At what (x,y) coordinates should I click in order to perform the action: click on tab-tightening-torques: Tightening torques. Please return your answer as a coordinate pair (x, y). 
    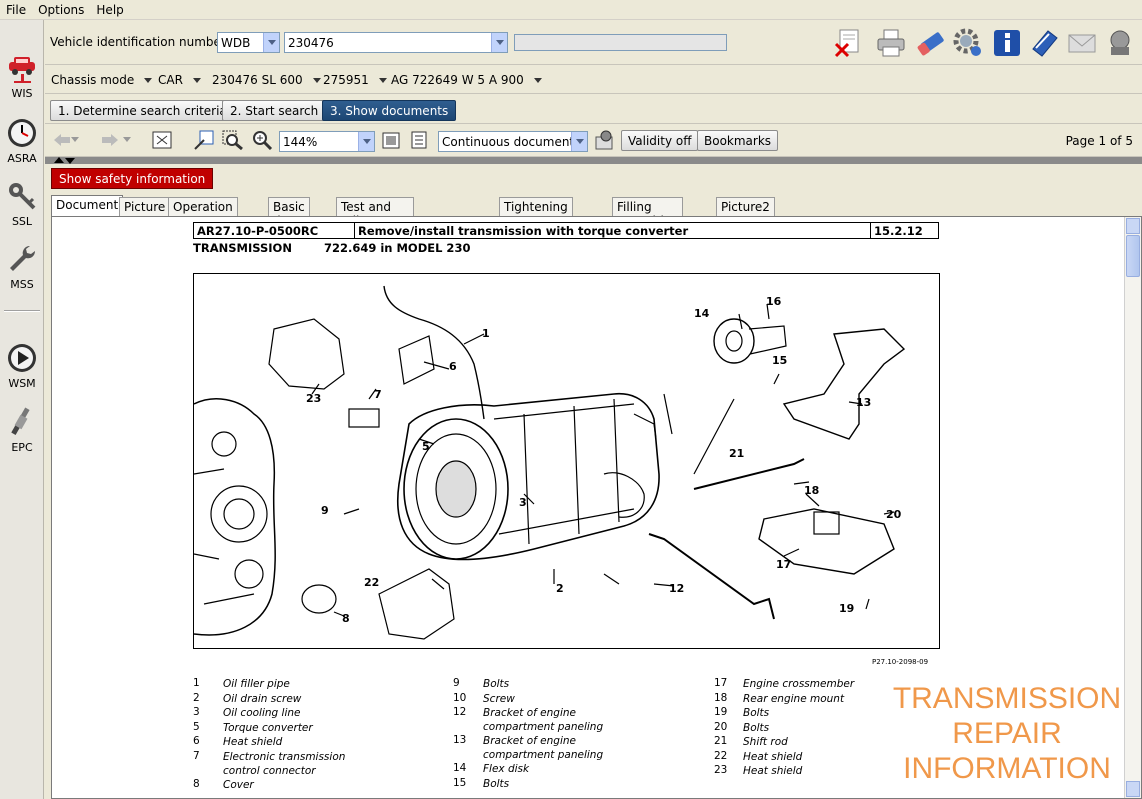
    Looking at the image, I should click on (536, 212).